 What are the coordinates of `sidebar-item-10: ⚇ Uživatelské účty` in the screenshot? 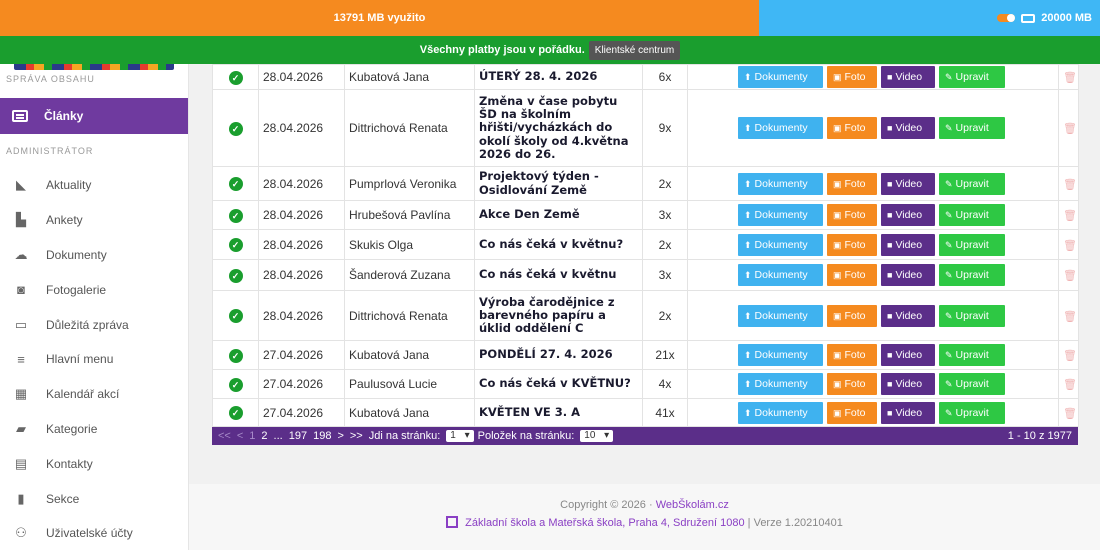 It's located at (94, 533).